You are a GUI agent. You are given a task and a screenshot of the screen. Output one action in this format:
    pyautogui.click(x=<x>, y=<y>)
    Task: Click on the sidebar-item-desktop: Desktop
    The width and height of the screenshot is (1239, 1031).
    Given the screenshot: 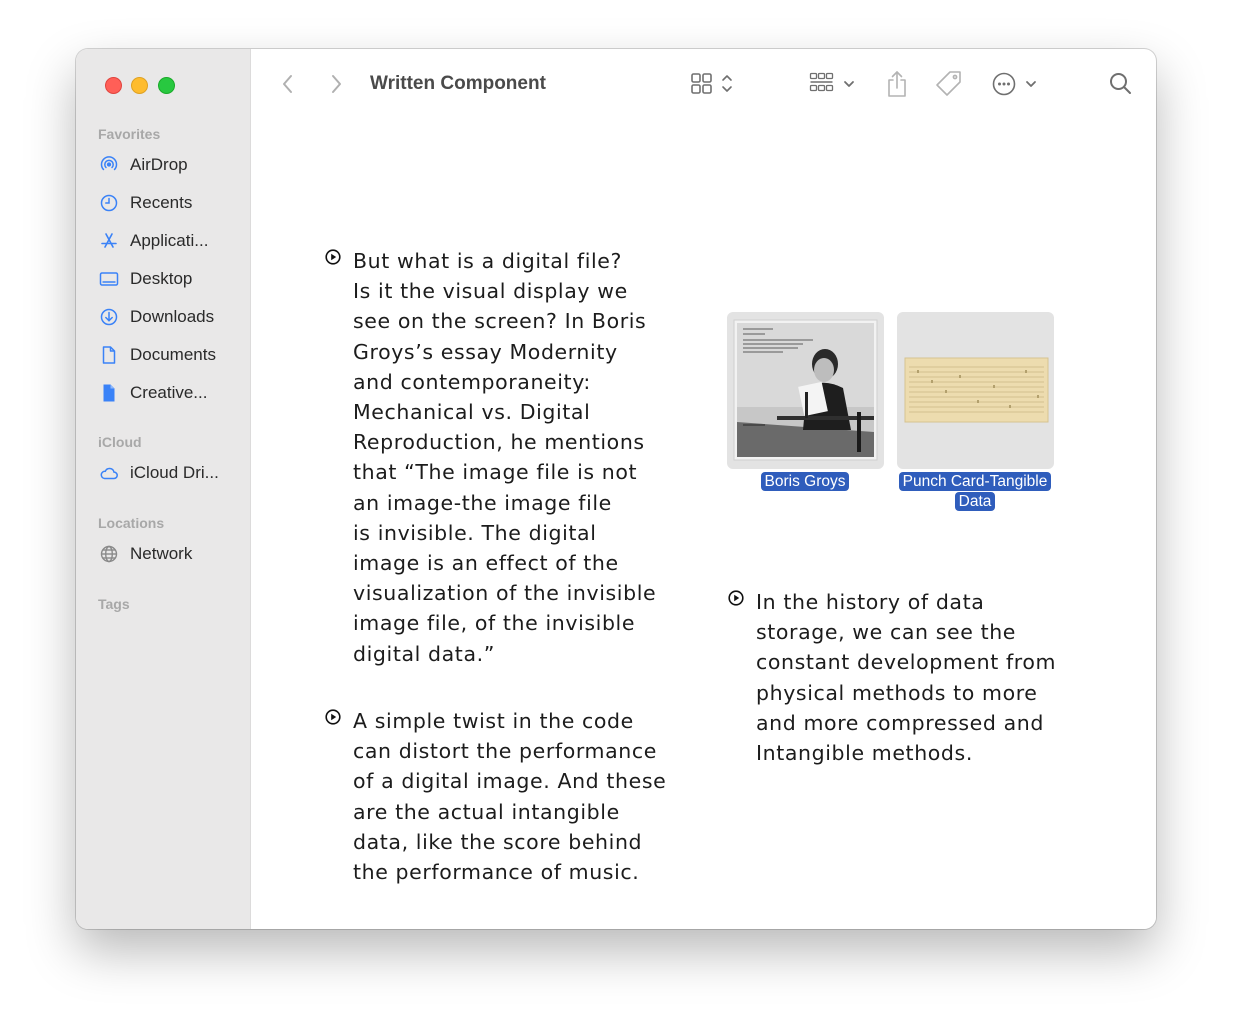 What is the action you would take?
    pyautogui.click(x=168, y=279)
    